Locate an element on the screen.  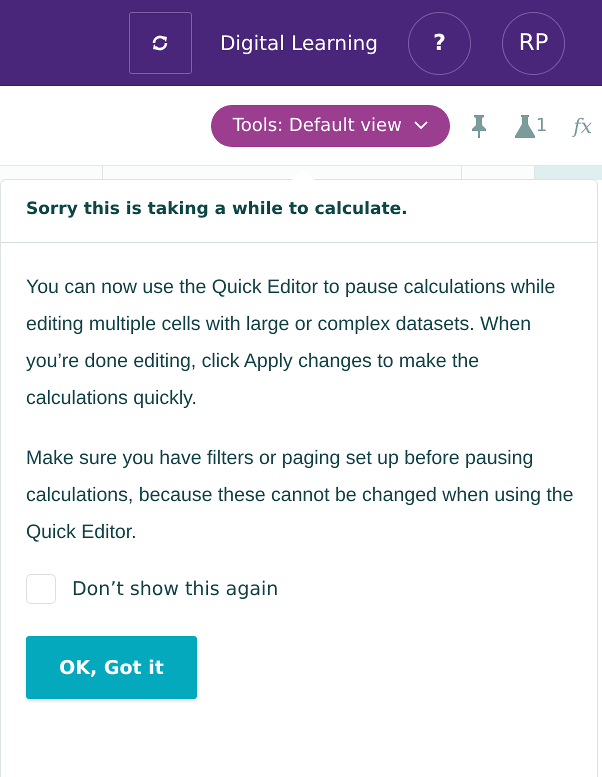
flask-icon is located at coordinates (525, 126).